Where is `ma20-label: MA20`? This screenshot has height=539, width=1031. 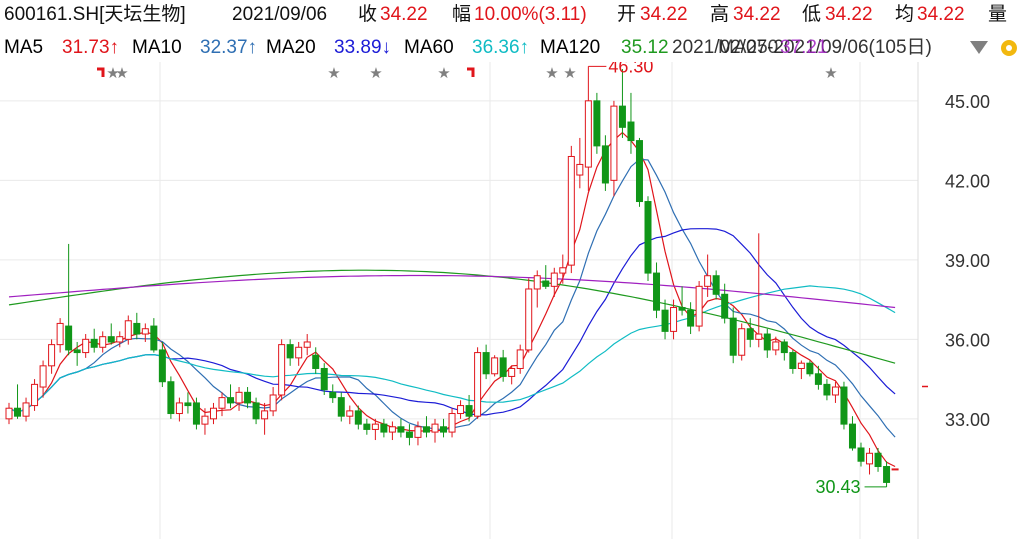 ma20-label: MA20 is located at coordinates (291, 47).